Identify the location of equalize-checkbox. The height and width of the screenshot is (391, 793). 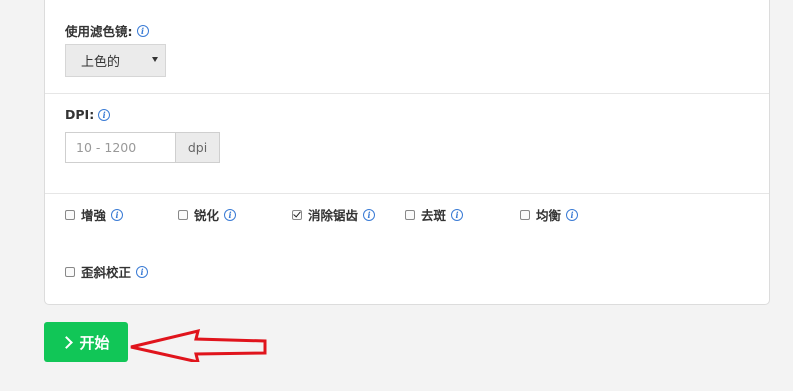
(525, 214).